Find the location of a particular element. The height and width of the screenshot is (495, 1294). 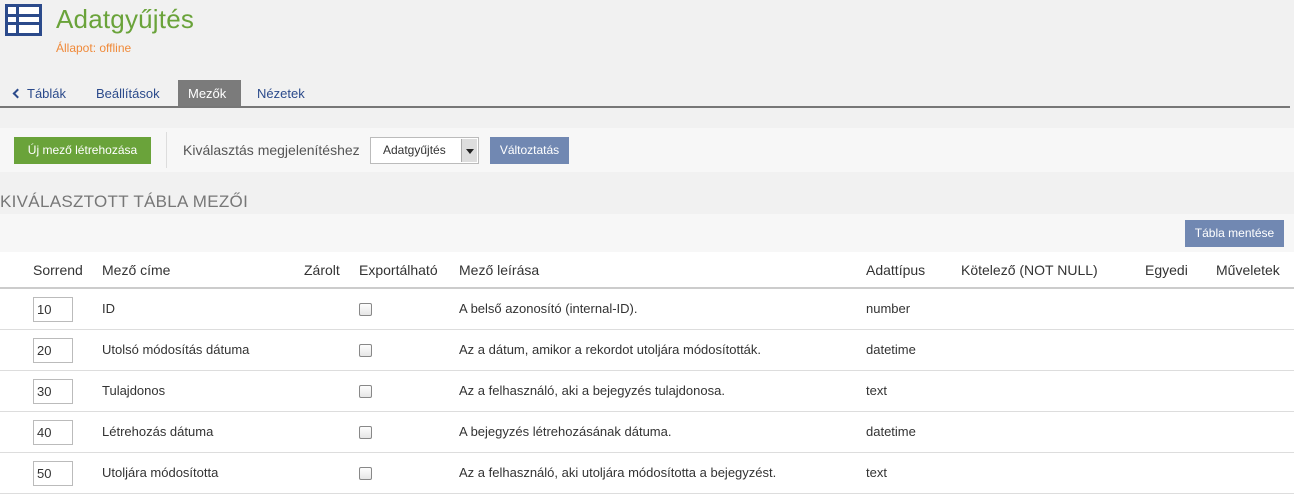

save-bar: Tábla mentése is located at coordinates (647, 233).